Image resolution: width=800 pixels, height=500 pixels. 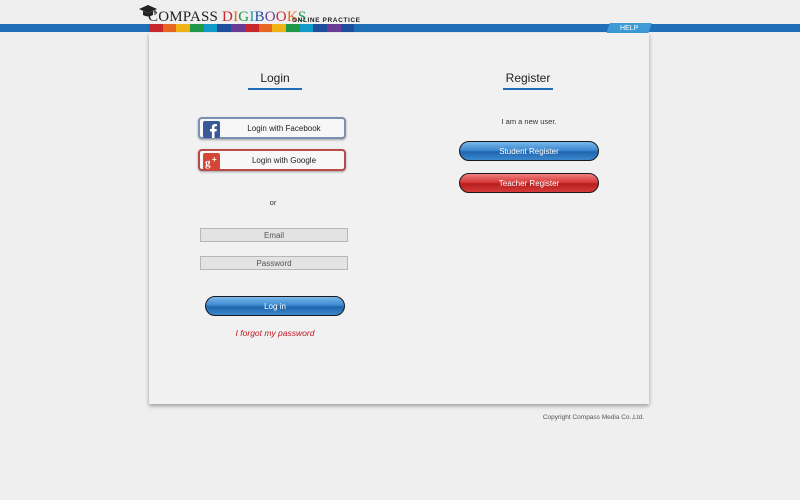 I want to click on or-divider: or, so click(x=273, y=202).